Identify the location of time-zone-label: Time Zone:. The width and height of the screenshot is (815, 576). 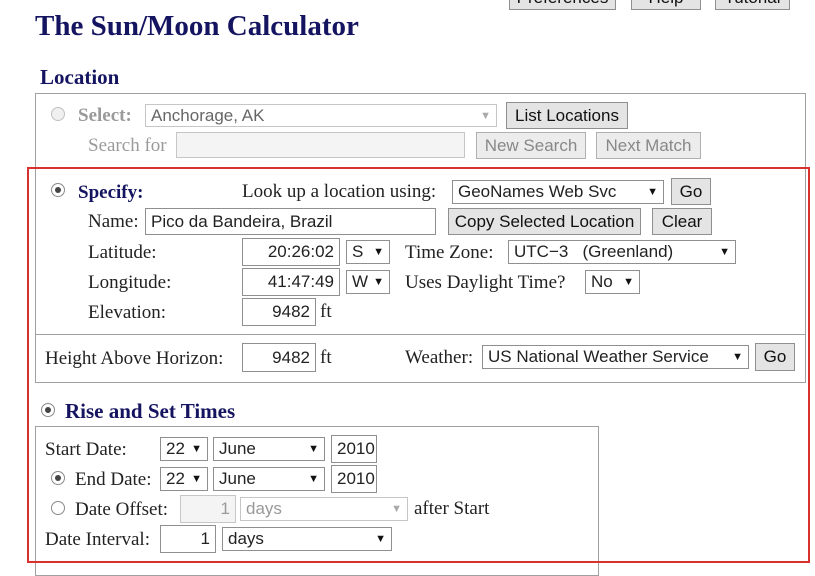
(449, 252).